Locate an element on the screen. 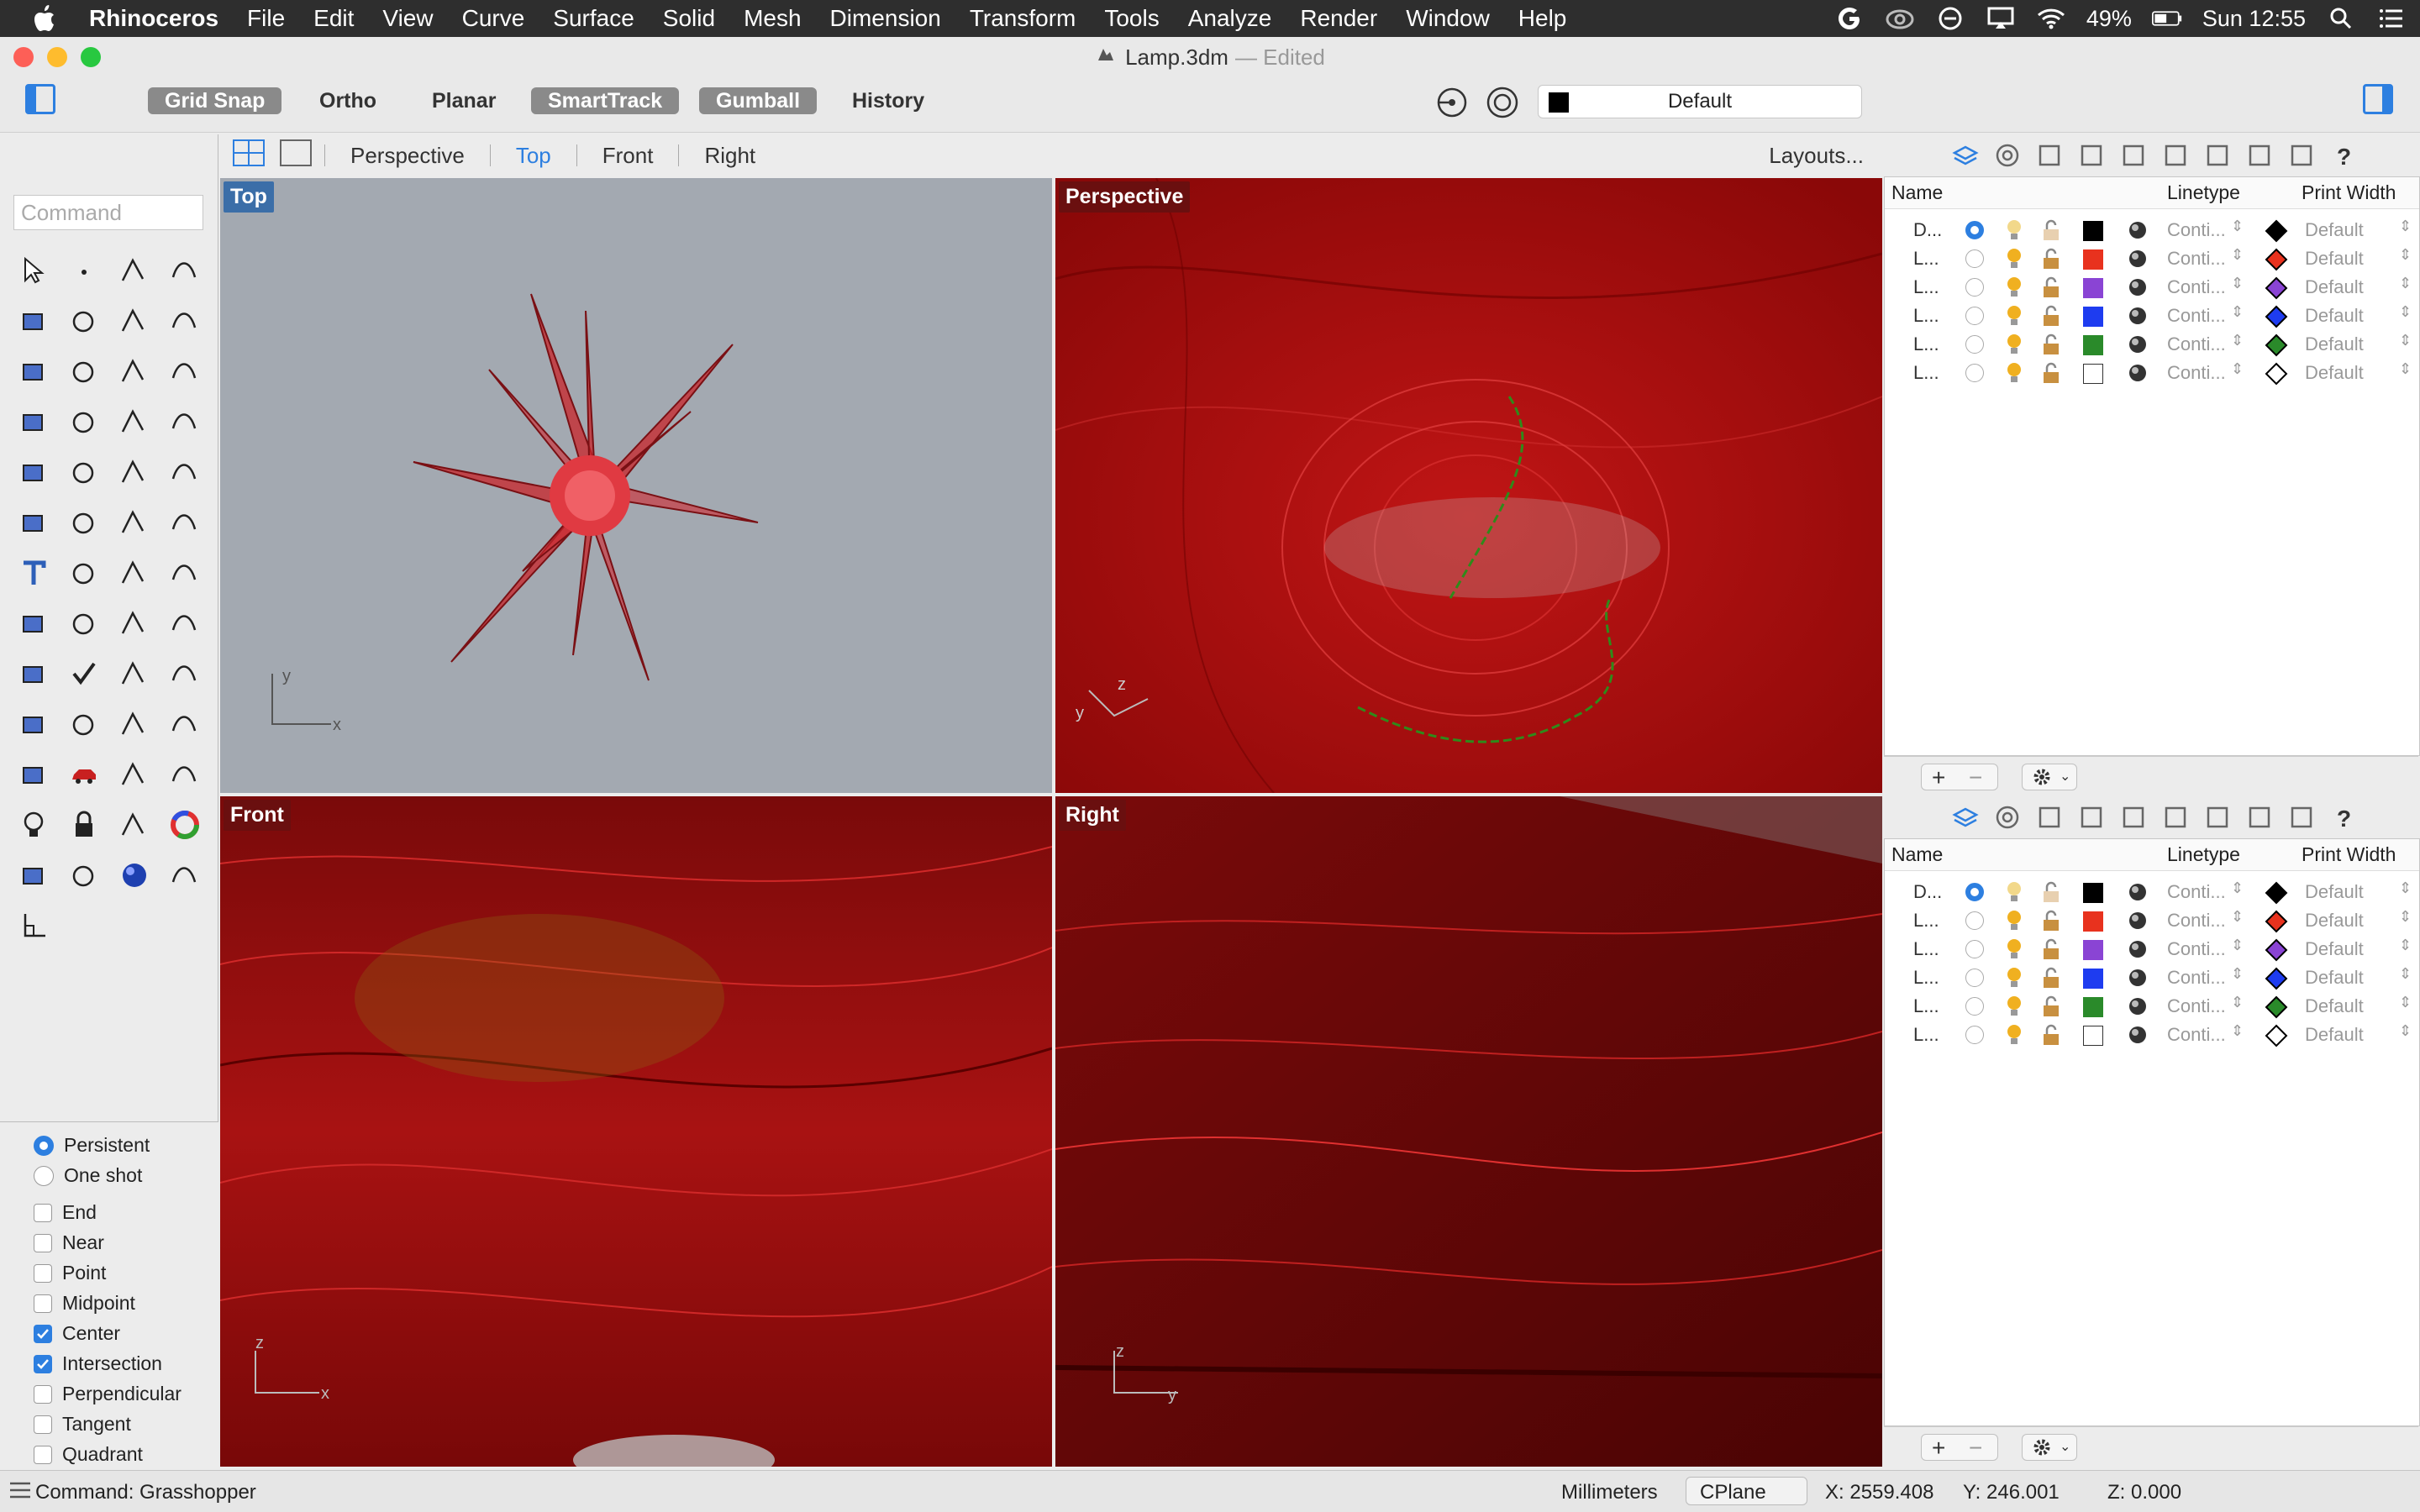 This screenshot has width=2420, height=1512. one-shot-option: One shot is located at coordinates (88, 1175).